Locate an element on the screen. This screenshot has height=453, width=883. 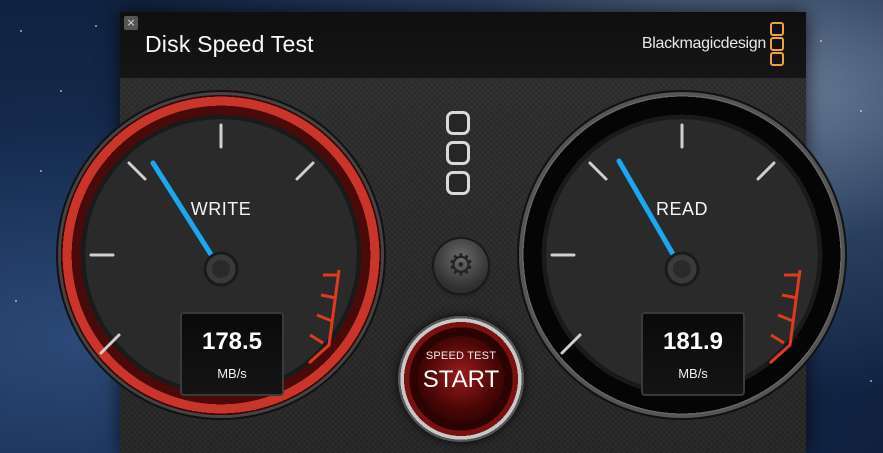
brand-name: Blackmagicdesign is located at coordinates (703, 43).